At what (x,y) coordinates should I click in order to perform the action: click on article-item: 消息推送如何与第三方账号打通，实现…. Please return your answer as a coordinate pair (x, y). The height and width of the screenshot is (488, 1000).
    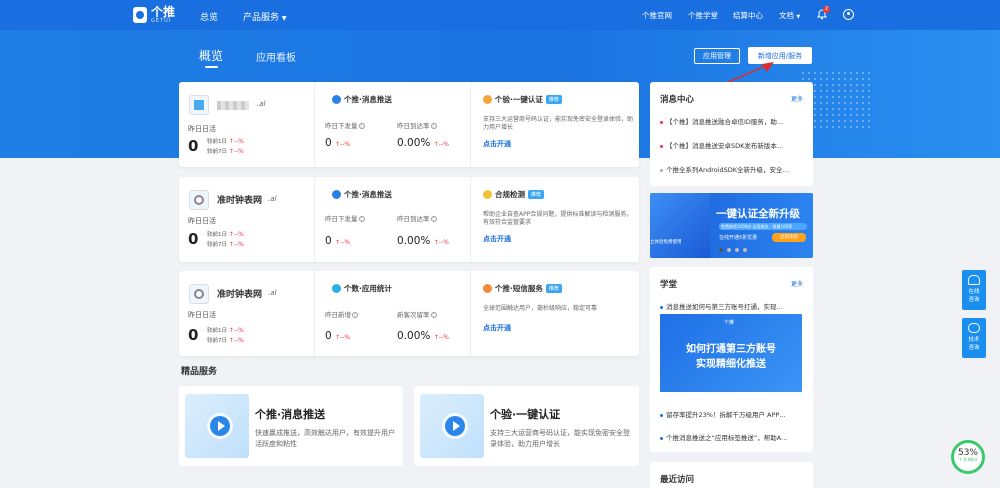
    Looking at the image, I should click on (732, 306).